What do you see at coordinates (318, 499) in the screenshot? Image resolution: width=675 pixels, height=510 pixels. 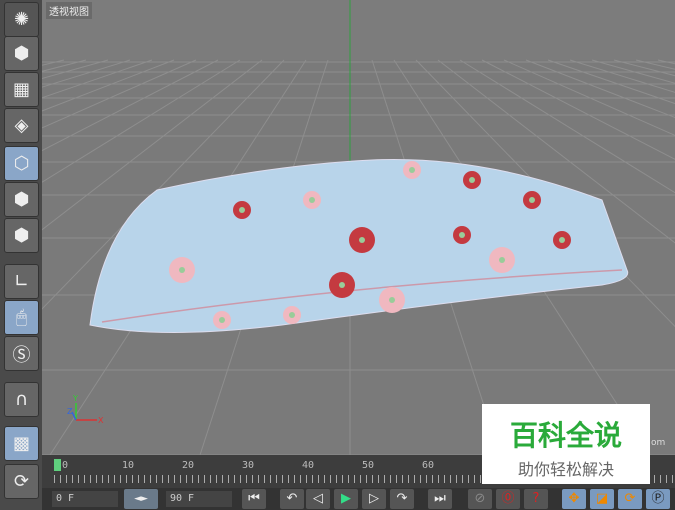 I see `previous-frame-button: ◁` at bounding box center [318, 499].